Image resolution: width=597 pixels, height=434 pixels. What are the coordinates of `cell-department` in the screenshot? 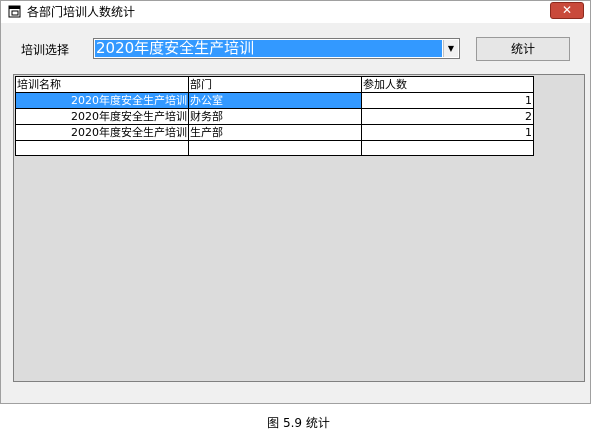 It's located at (275, 148).